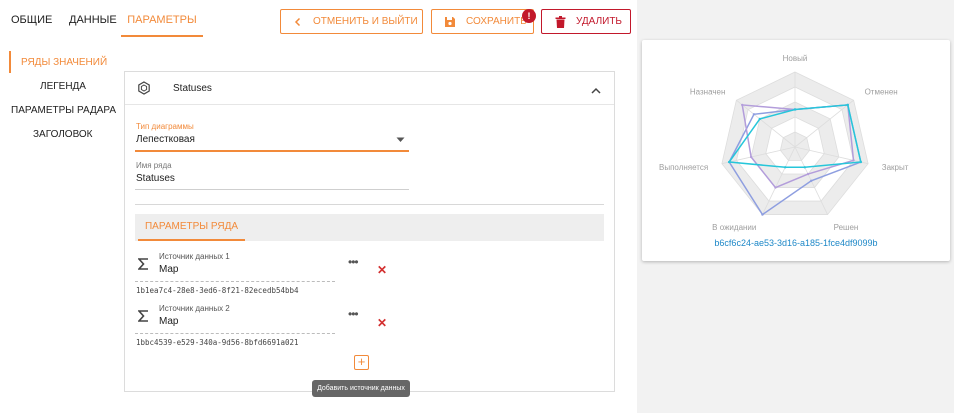 This screenshot has width=954, height=413. I want to click on series-panel-header: Statuses, so click(369, 88).